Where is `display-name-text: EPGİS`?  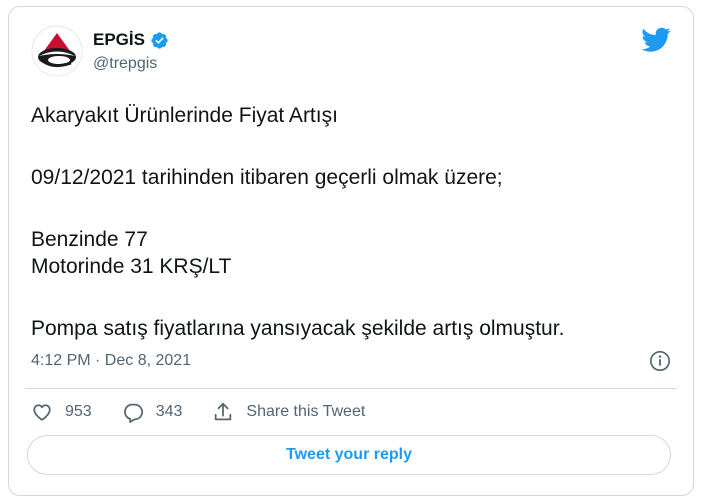
display-name-text: EPGİS is located at coordinates (119, 39).